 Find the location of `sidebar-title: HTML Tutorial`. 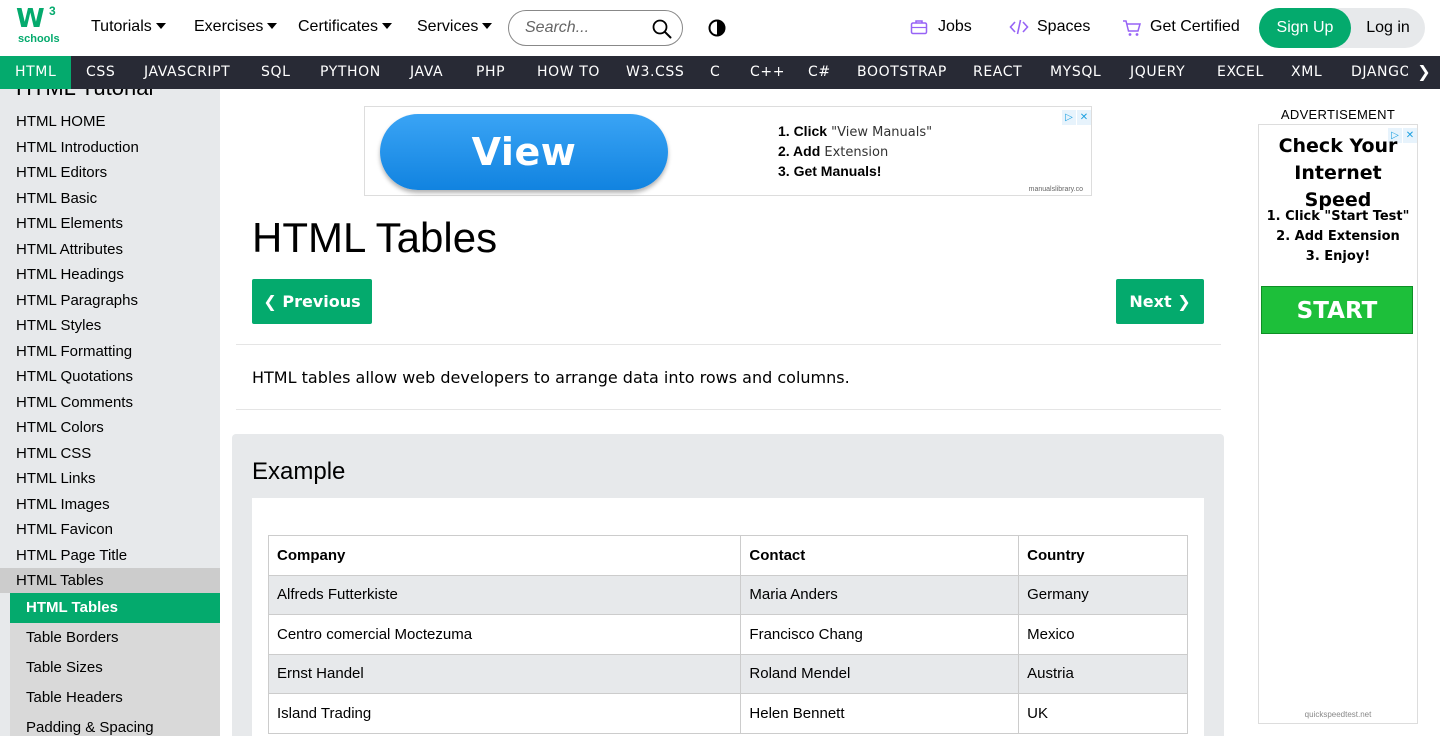

sidebar-title: HTML Tutorial is located at coordinates (84, 95).